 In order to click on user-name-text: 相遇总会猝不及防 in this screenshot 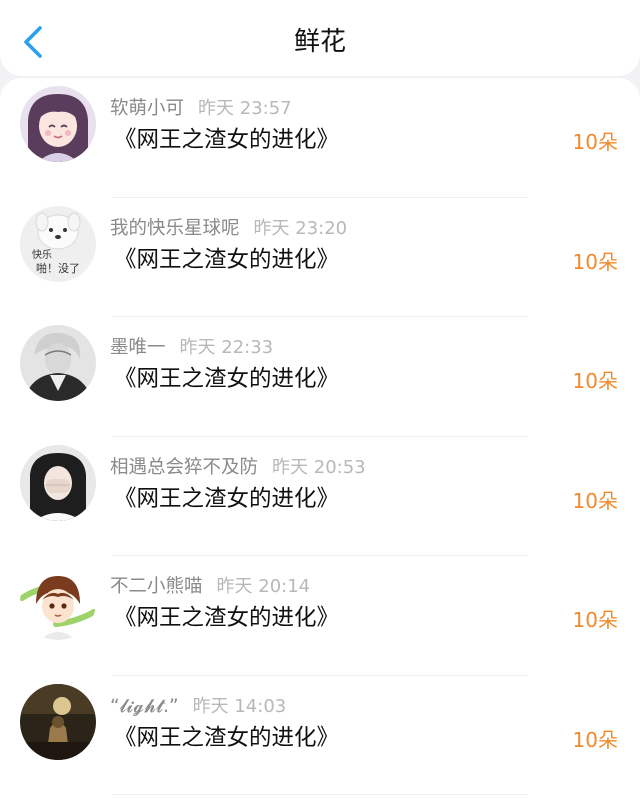, I will do `click(184, 467)`.